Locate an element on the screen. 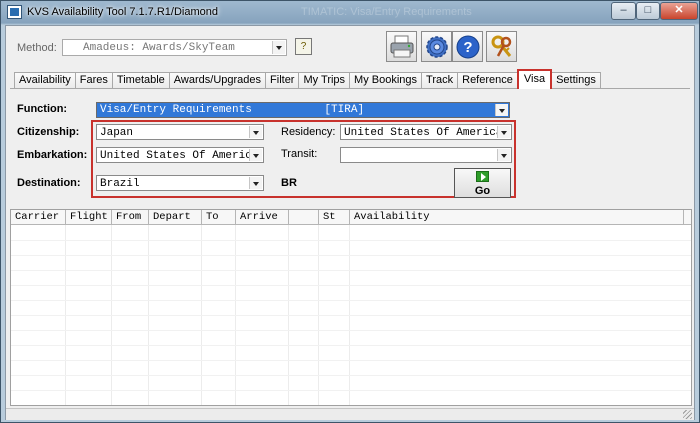 The height and width of the screenshot is (423, 700). embarkation-select: United States Of America is located at coordinates (180, 155).